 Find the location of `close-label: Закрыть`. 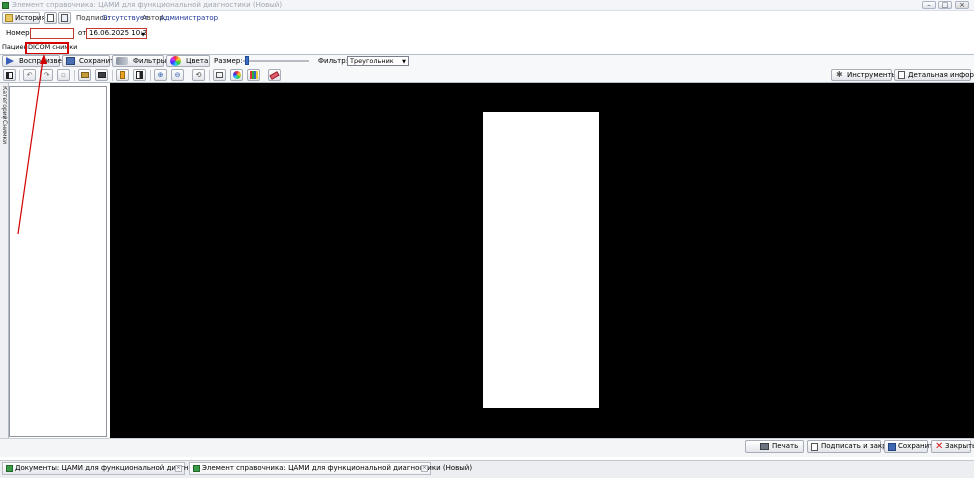

close-label: Закрыть is located at coordinates (959, 446).